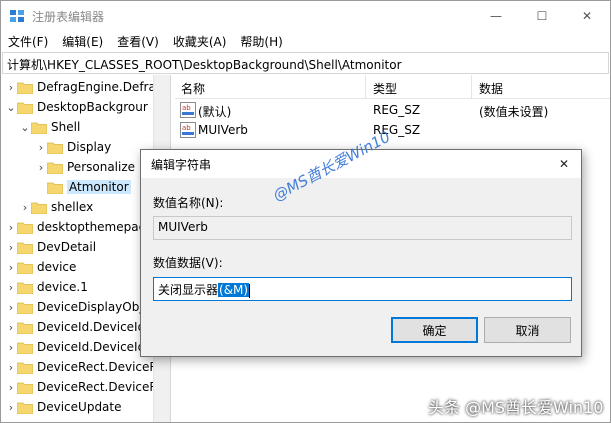 This screenshot has width=611, height=423. Describe the element at coordinates (200, 41) in the screenshot. I see `menu-favorites: 收藏夹(A)` at that location.